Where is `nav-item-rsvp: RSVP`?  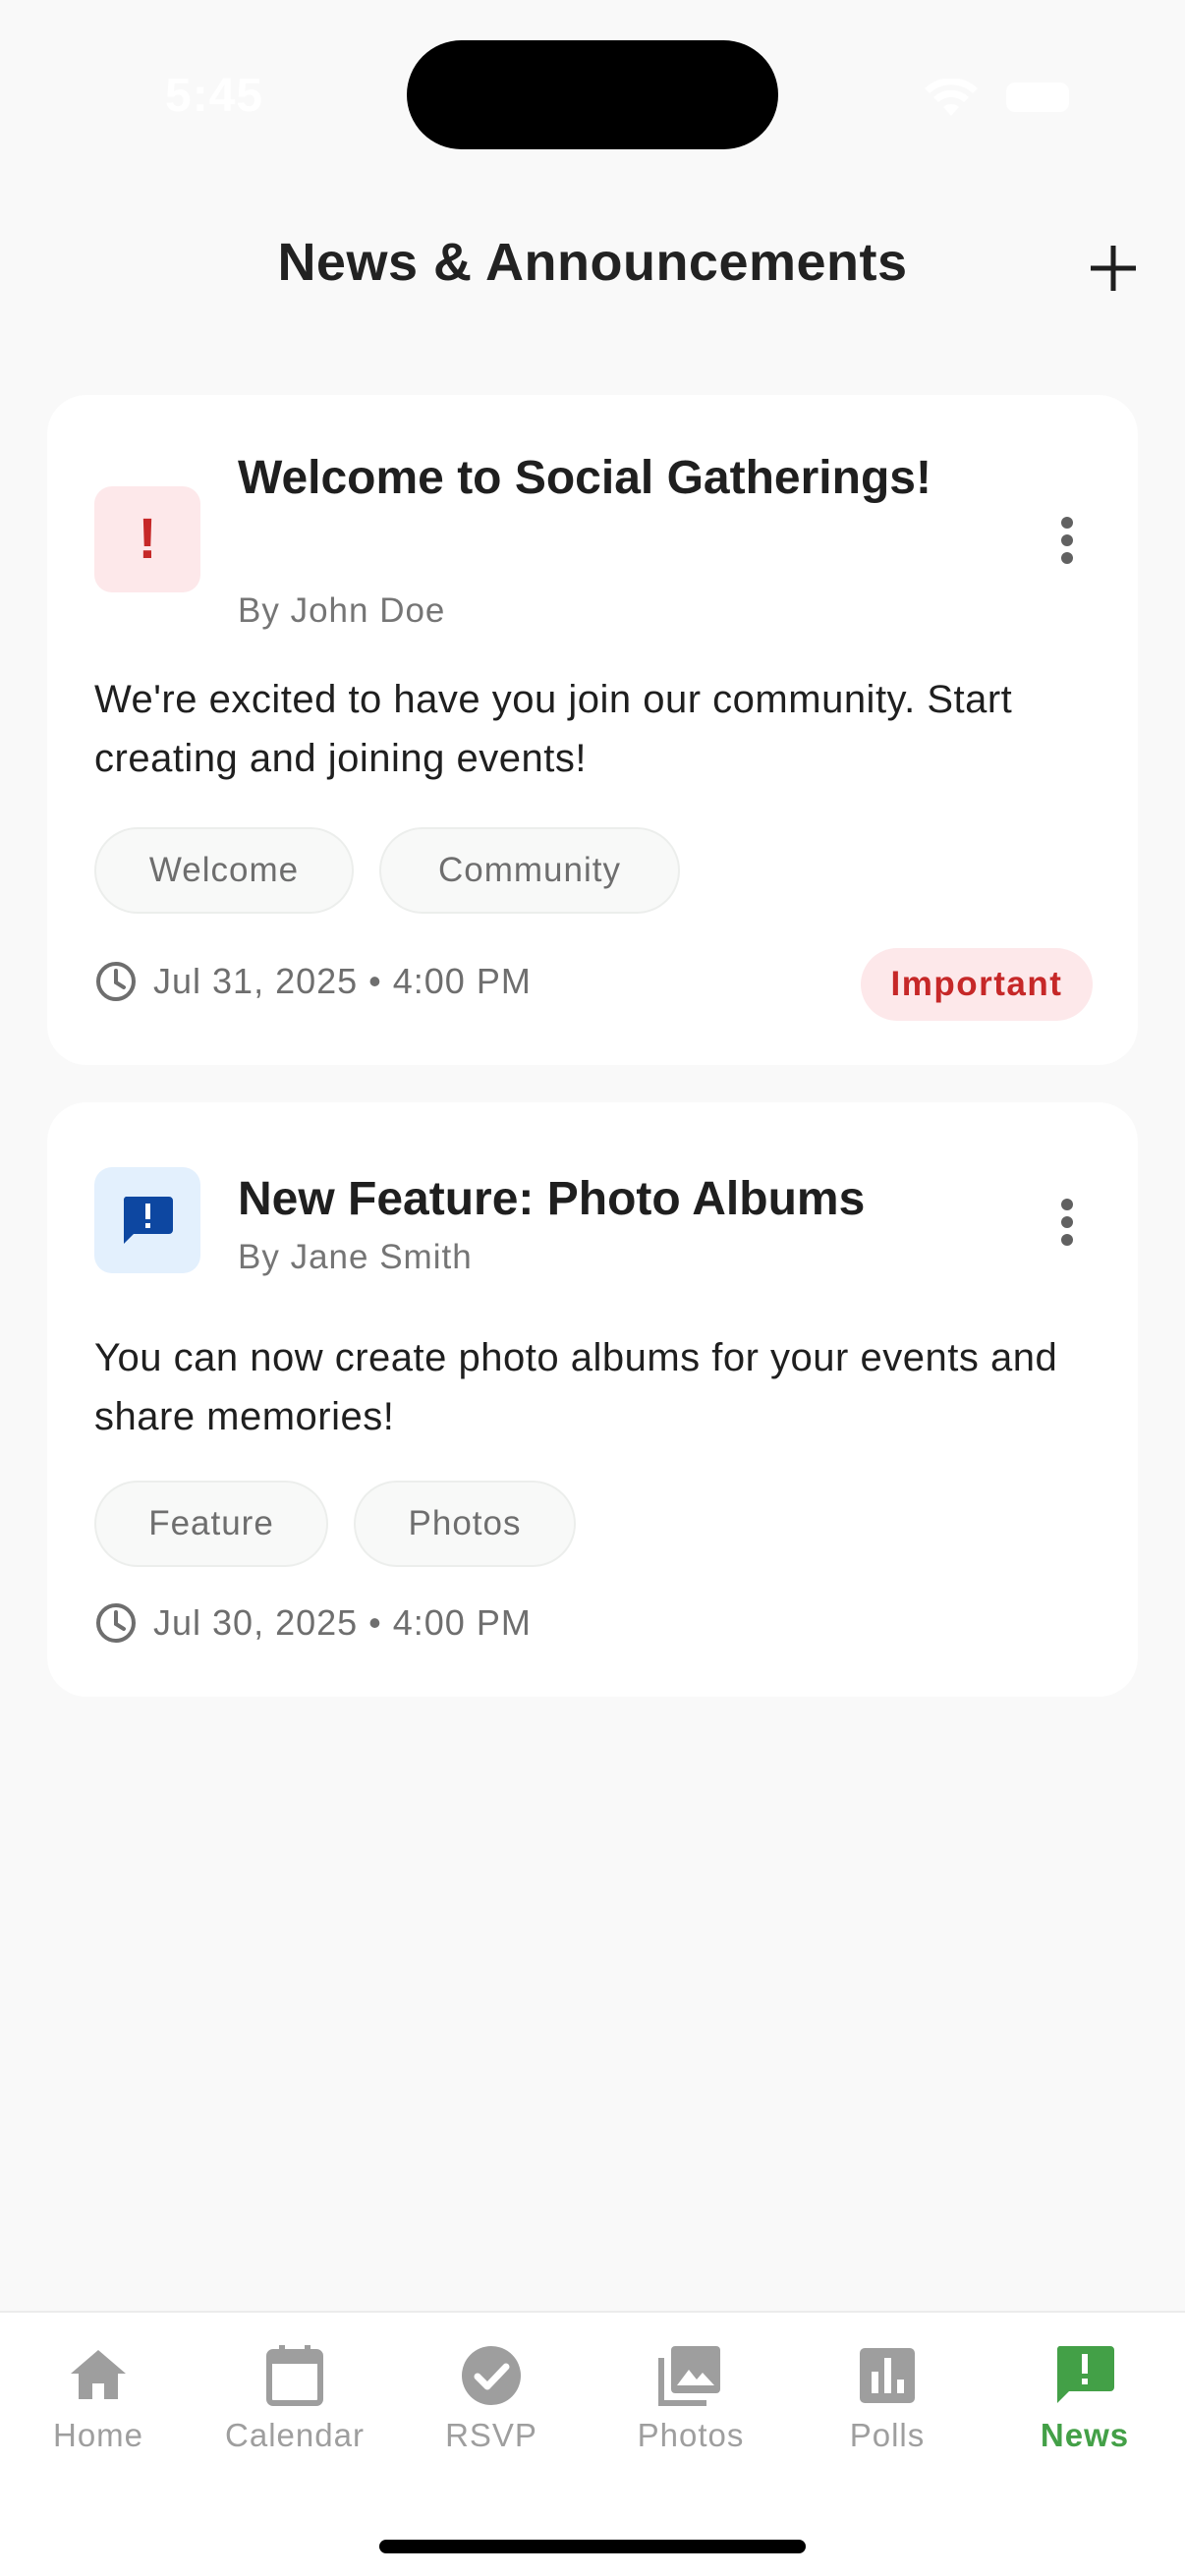
nav-item-rsvp: RSVP is located at coordinates (492, 2420).